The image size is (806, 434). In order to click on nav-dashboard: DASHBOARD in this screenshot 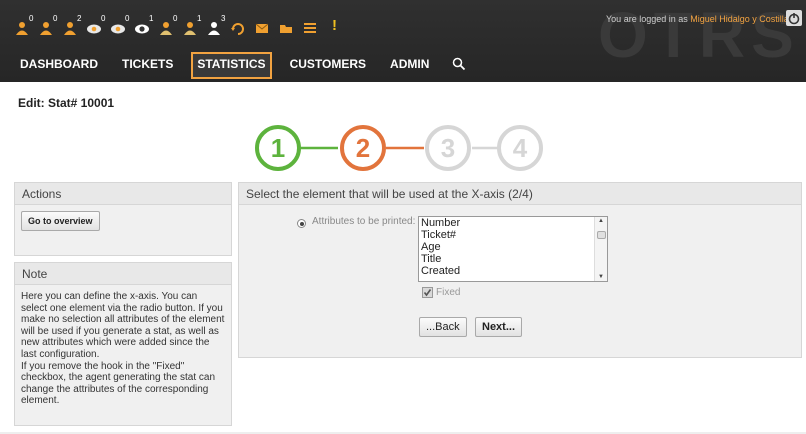, I will do `click(59, 65)`.